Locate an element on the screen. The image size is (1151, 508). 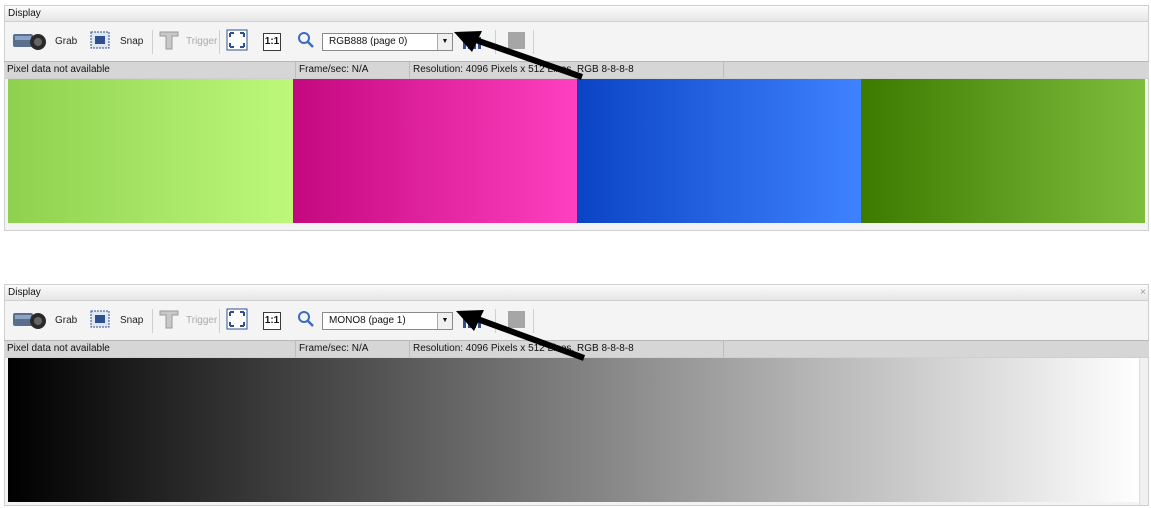
scrollbar is located at coordinates (1143, 431).